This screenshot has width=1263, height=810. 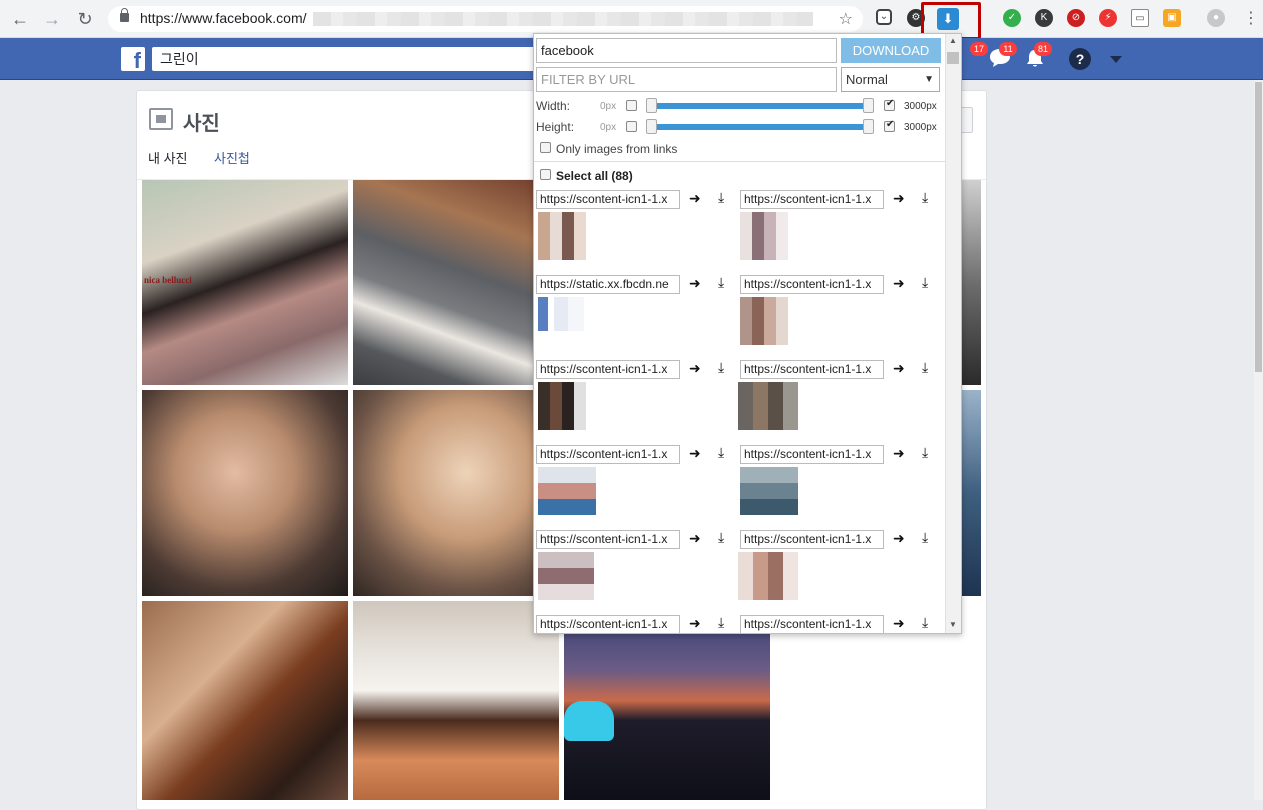 What do you see at coordinates (52, 19) in the screenshot?
I see `forward-arrow-icon: →` at bounding box center [52, 19].